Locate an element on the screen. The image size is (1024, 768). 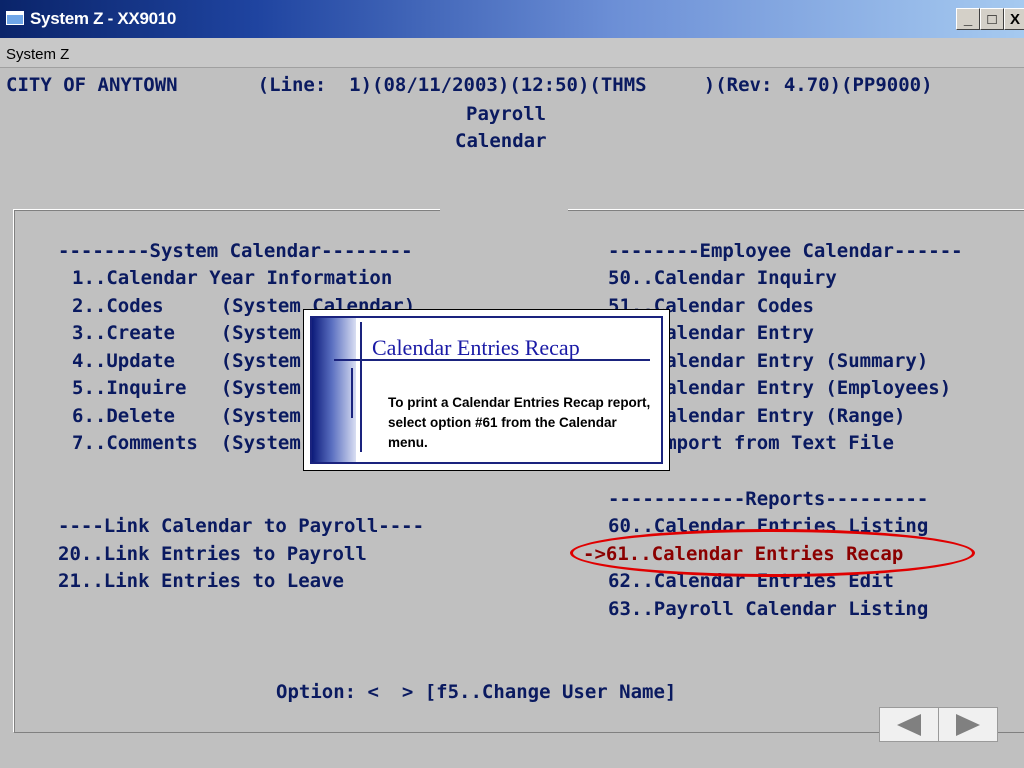
window-title: System Z - XX9010 is located at coordinates (103, 18).